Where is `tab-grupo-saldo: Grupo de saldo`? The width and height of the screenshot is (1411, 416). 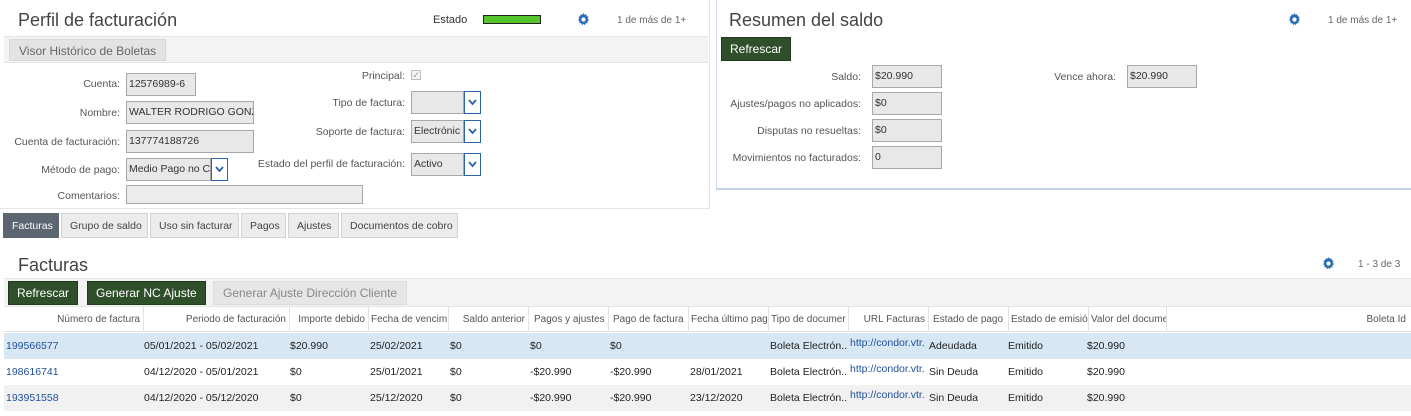
tab-grupo-saldo: Grupo de saldo is located at coordinates (104, 225).